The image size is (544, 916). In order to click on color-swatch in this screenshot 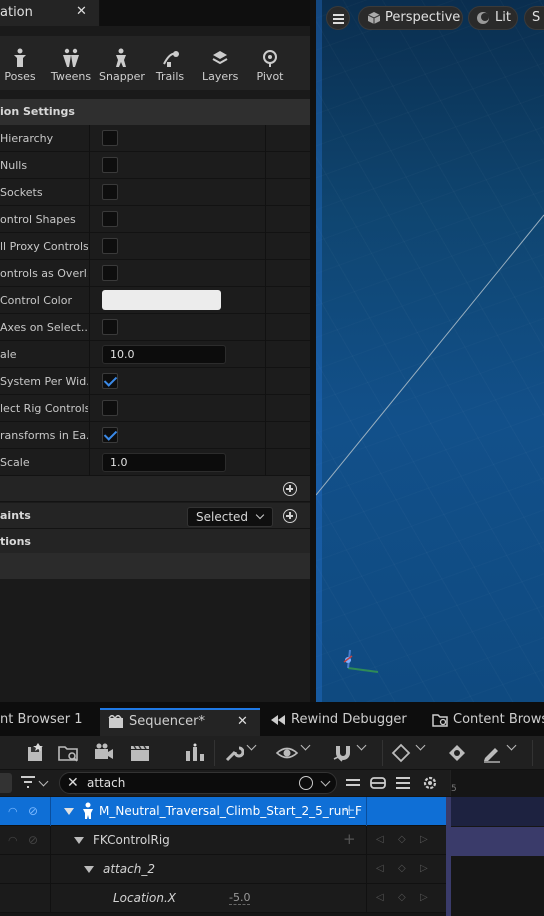, I will do `click(161, 300)`.